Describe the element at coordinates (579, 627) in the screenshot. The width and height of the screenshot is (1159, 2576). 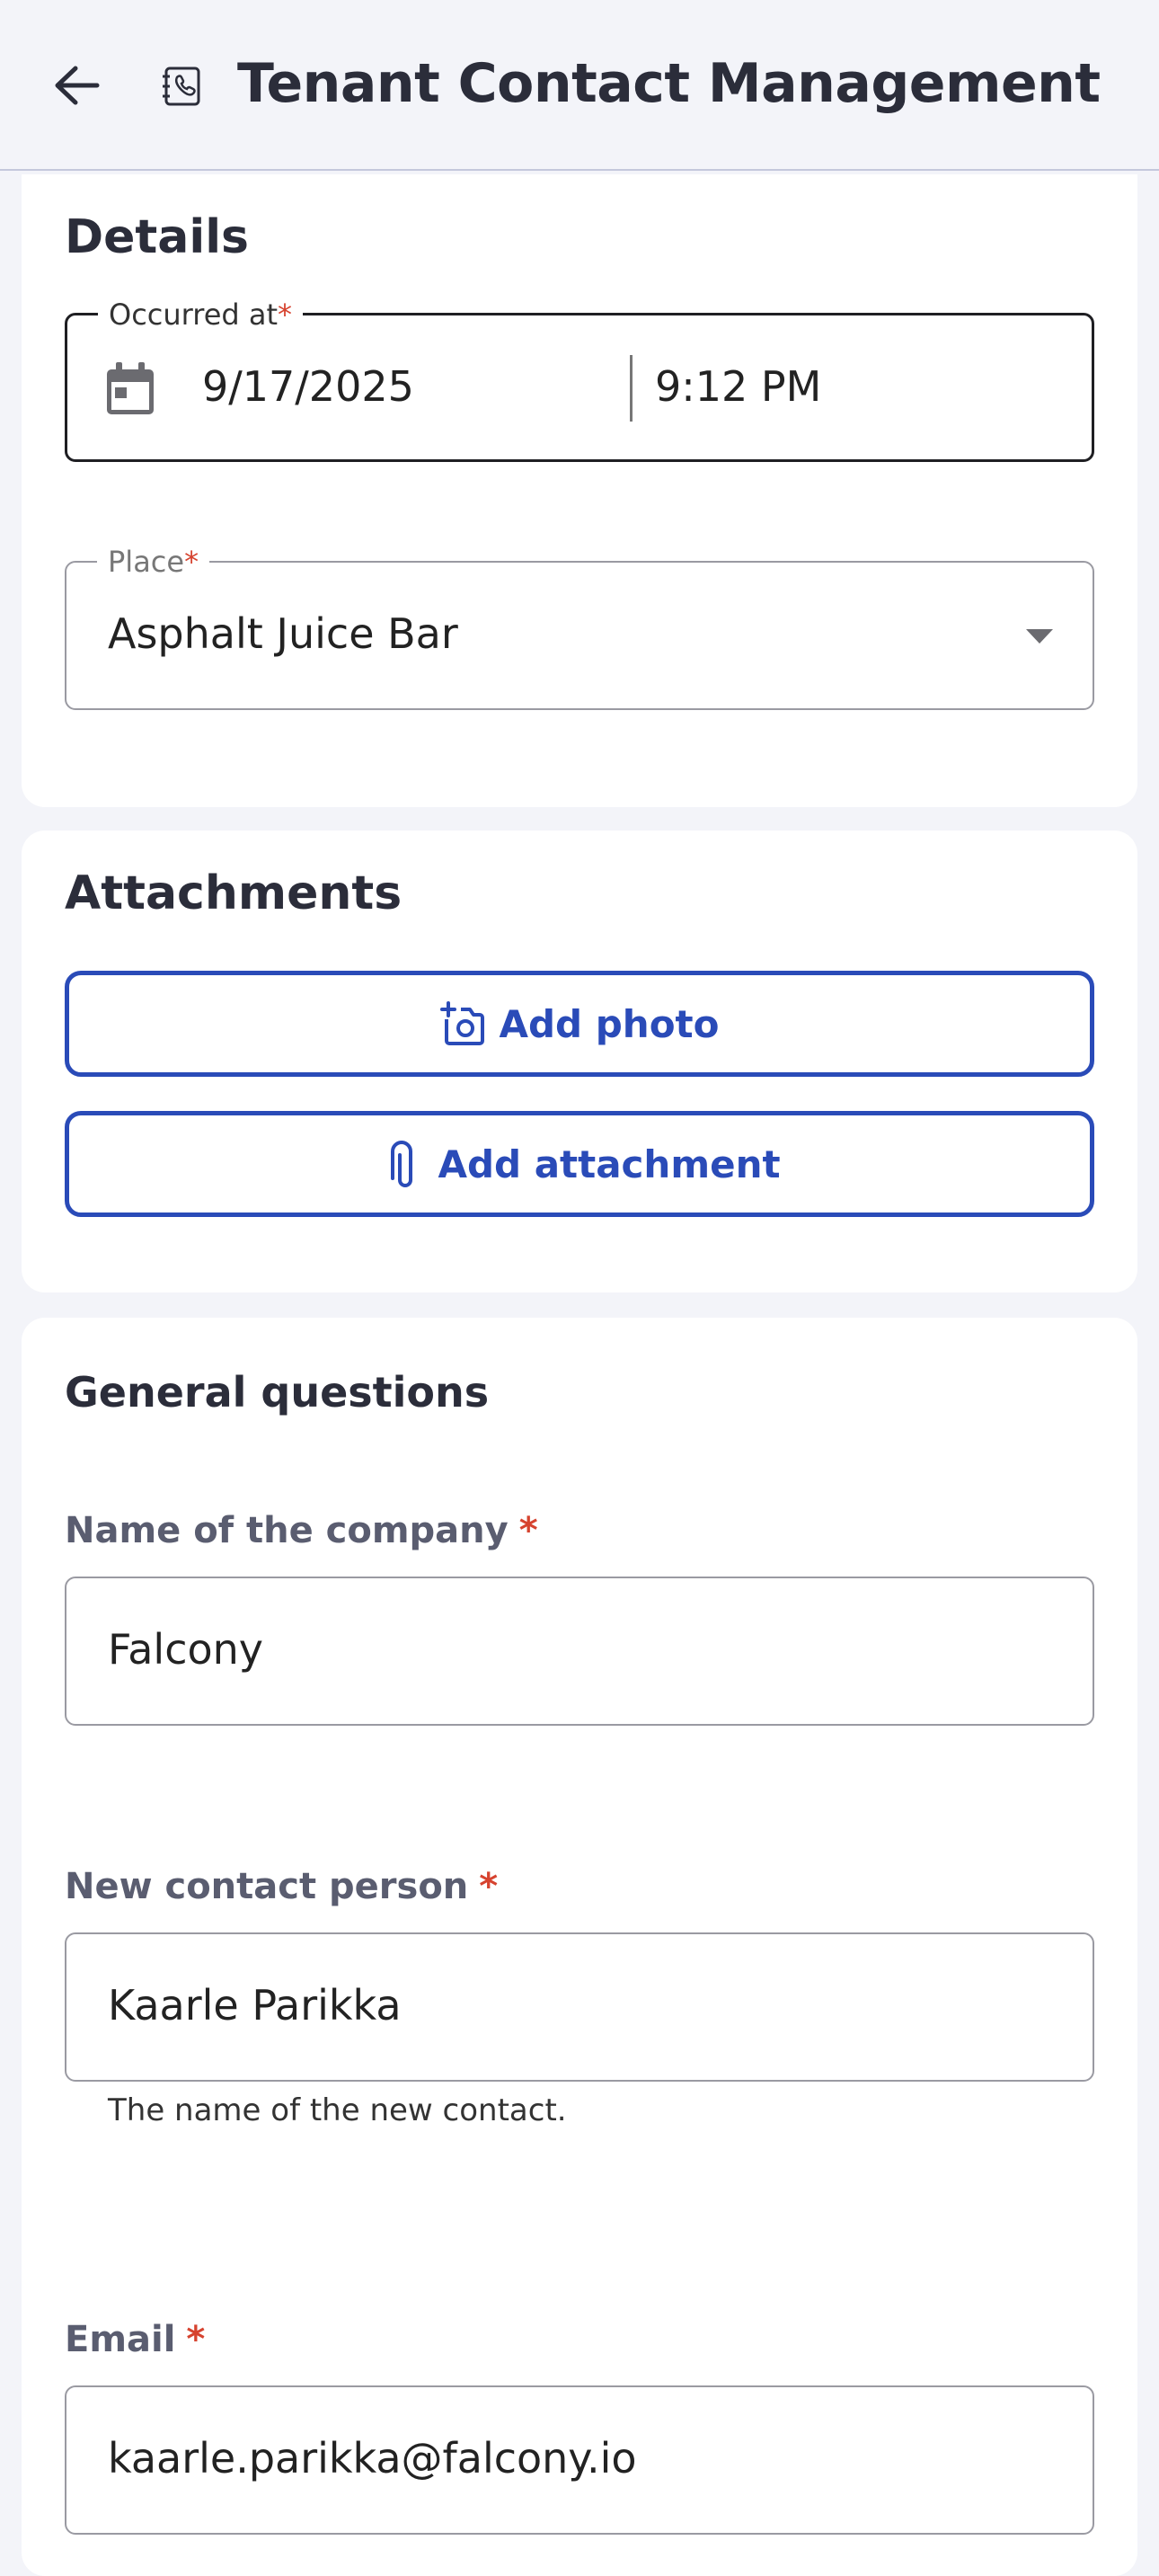
I see `place-select: Place* Asphalt Juice Bar` at that location.